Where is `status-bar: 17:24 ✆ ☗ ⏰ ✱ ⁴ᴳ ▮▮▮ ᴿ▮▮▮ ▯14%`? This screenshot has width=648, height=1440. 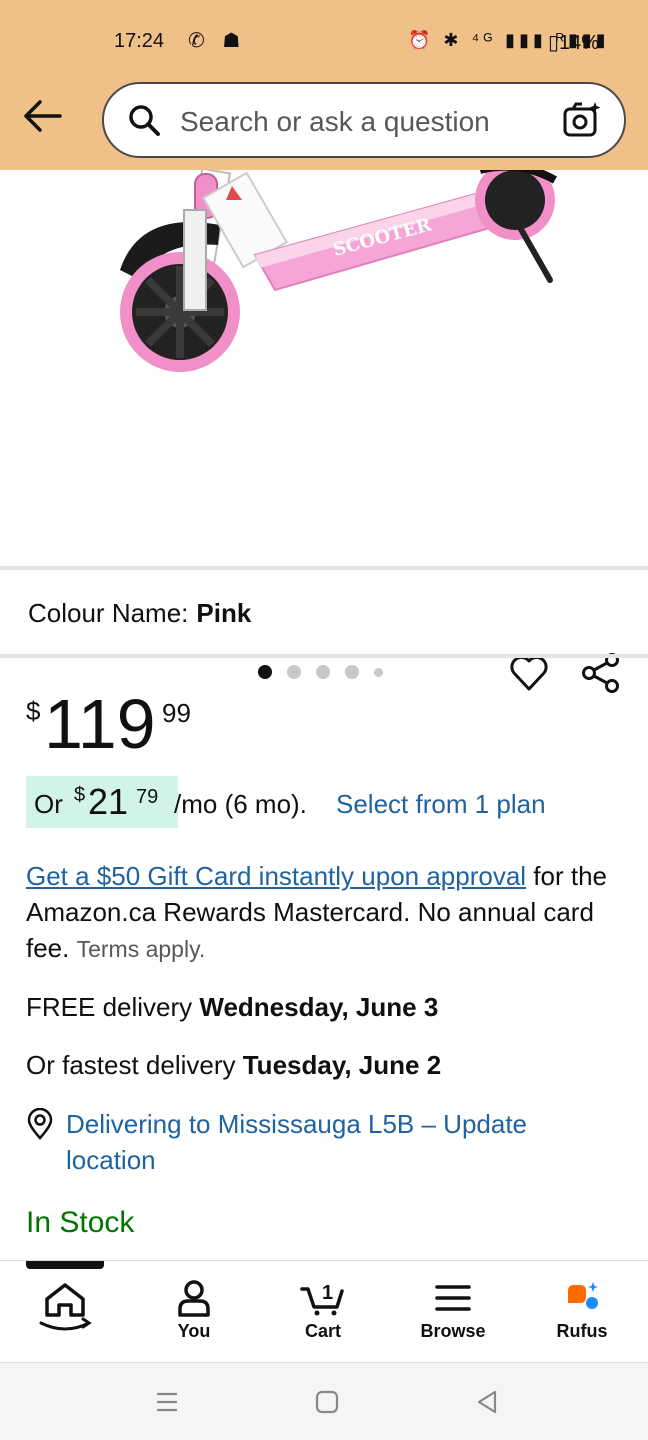
status-bar: 17:24 ✆ ☗ ⏰ ✱ ⁴ᴳ ▮▮▮ ᴿ▮▮▮ ▯14% is located at coordinates (324, 42).